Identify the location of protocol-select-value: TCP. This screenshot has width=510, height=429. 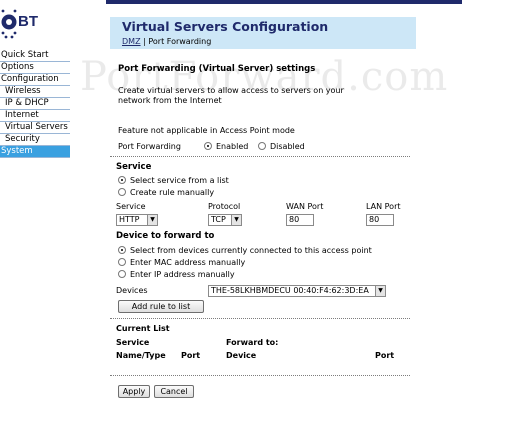
(218, 219).